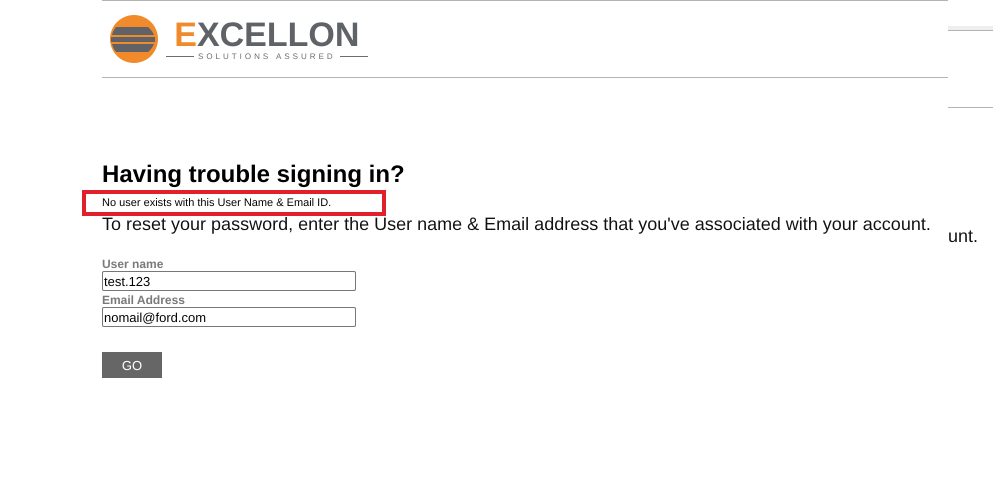 Image resolution: width=993 pixels, height=497 pixels. I want to click on input-field: nomail@ford.com, so click(229, 317).